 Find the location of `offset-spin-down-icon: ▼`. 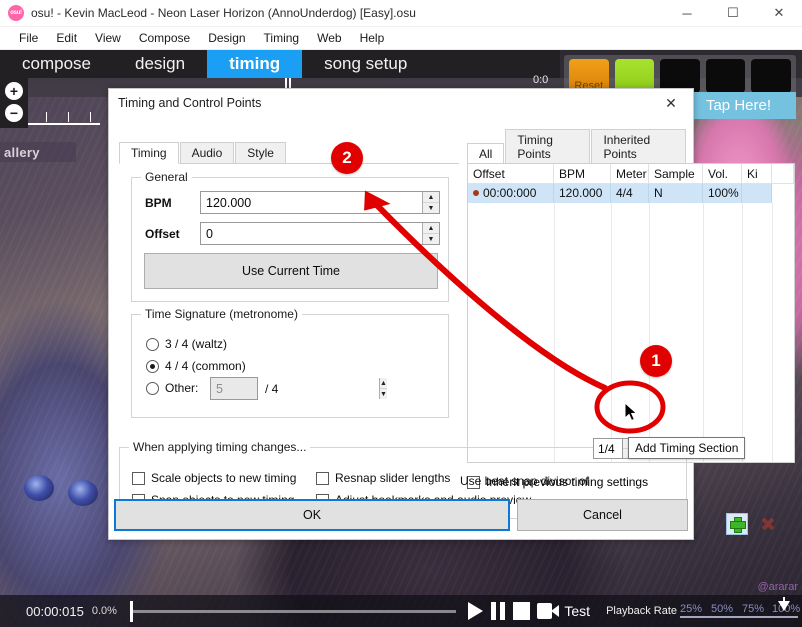

offset-spin-down-icon: ▼ is located at coordinates (431, 239).